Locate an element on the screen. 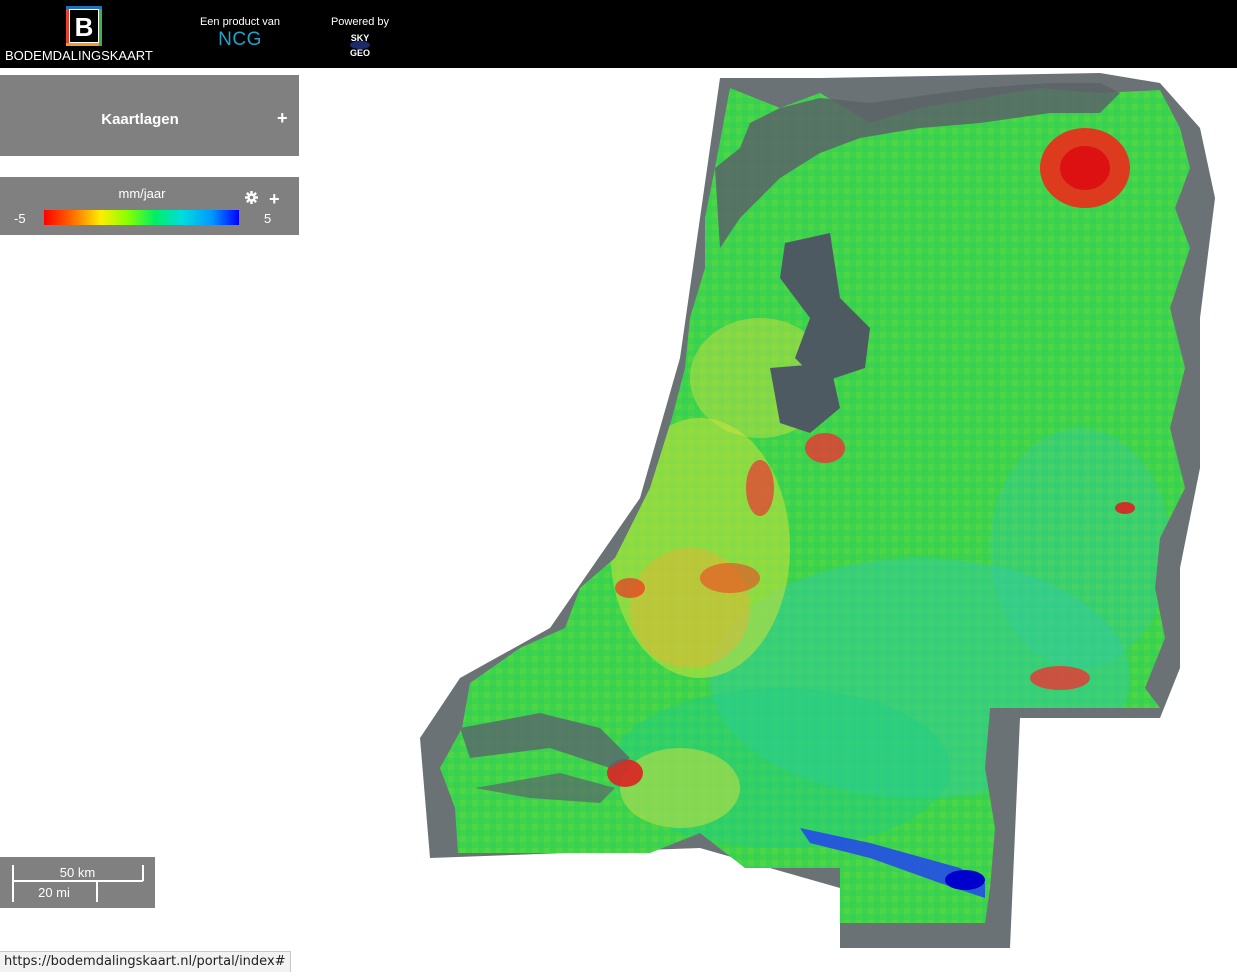 The width and height of the screenshot is (1237, 976). ncg-name: NCG is located at coordinates (240, 39).